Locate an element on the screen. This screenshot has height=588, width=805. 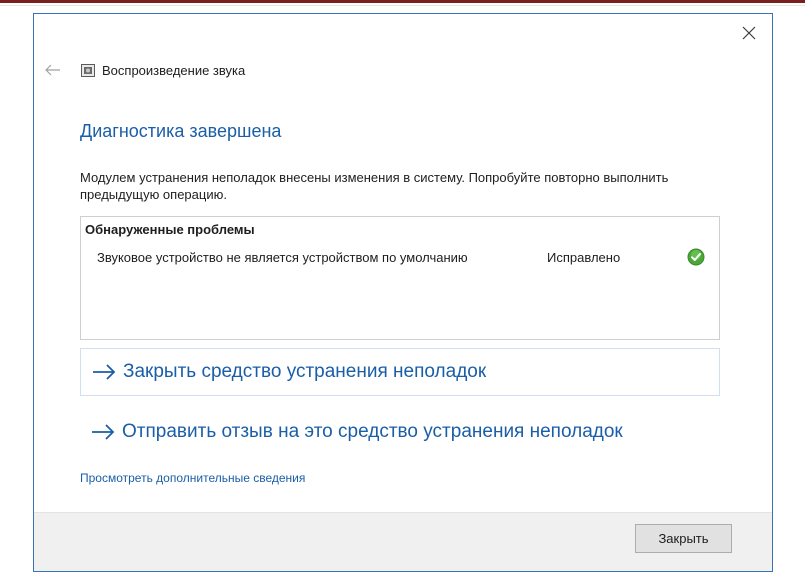
close-icon is located at coordinates (749, 33).